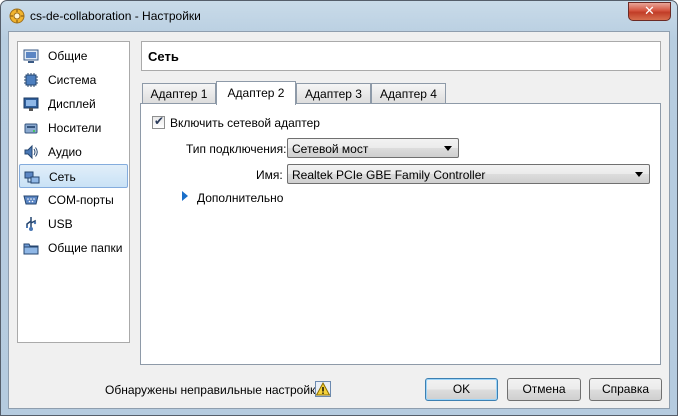 This screenshot has width=678, height=416. What do you see at coordinates (373, 148) in the screenshot?
I see `attachment-type-select: Сетевой мост` at bounding box center [373, 148].